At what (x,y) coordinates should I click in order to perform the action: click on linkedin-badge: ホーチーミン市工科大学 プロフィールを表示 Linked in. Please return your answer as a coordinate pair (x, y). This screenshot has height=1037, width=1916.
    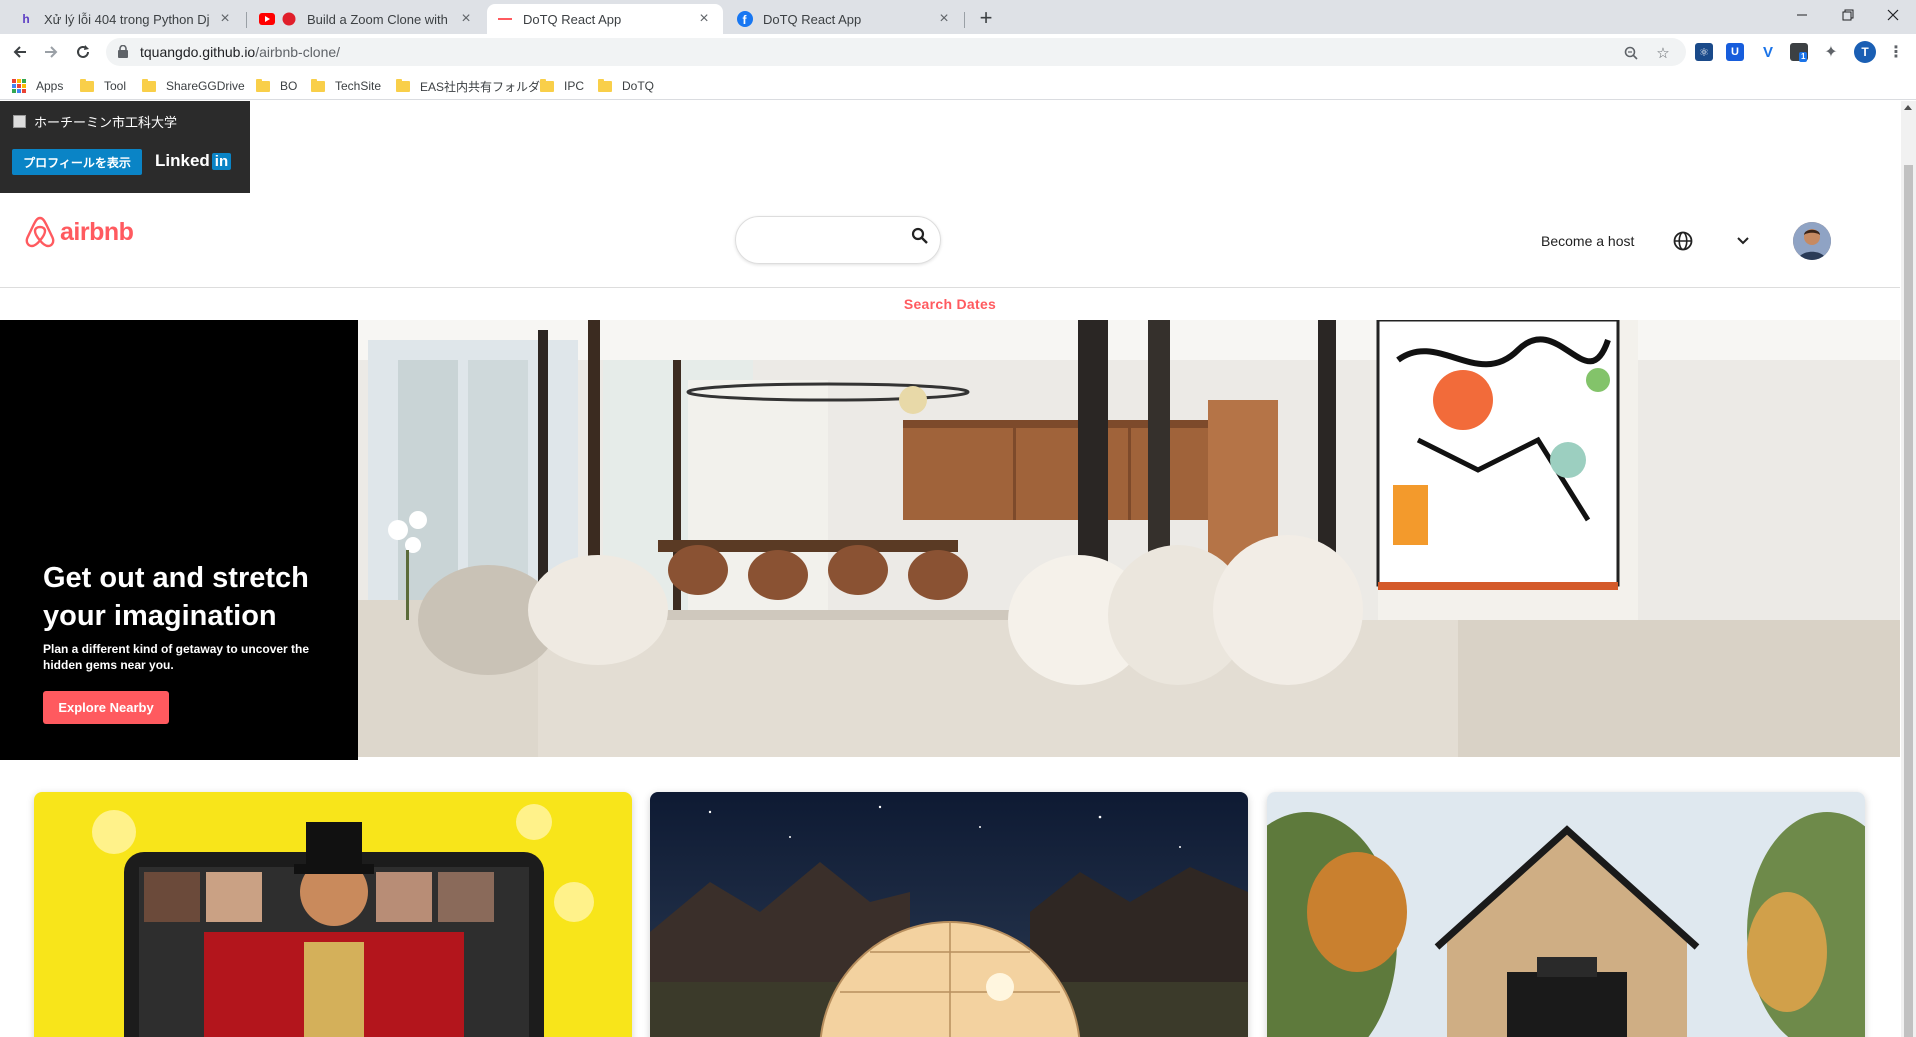
    Looking at the image, I should click on (125, 147).